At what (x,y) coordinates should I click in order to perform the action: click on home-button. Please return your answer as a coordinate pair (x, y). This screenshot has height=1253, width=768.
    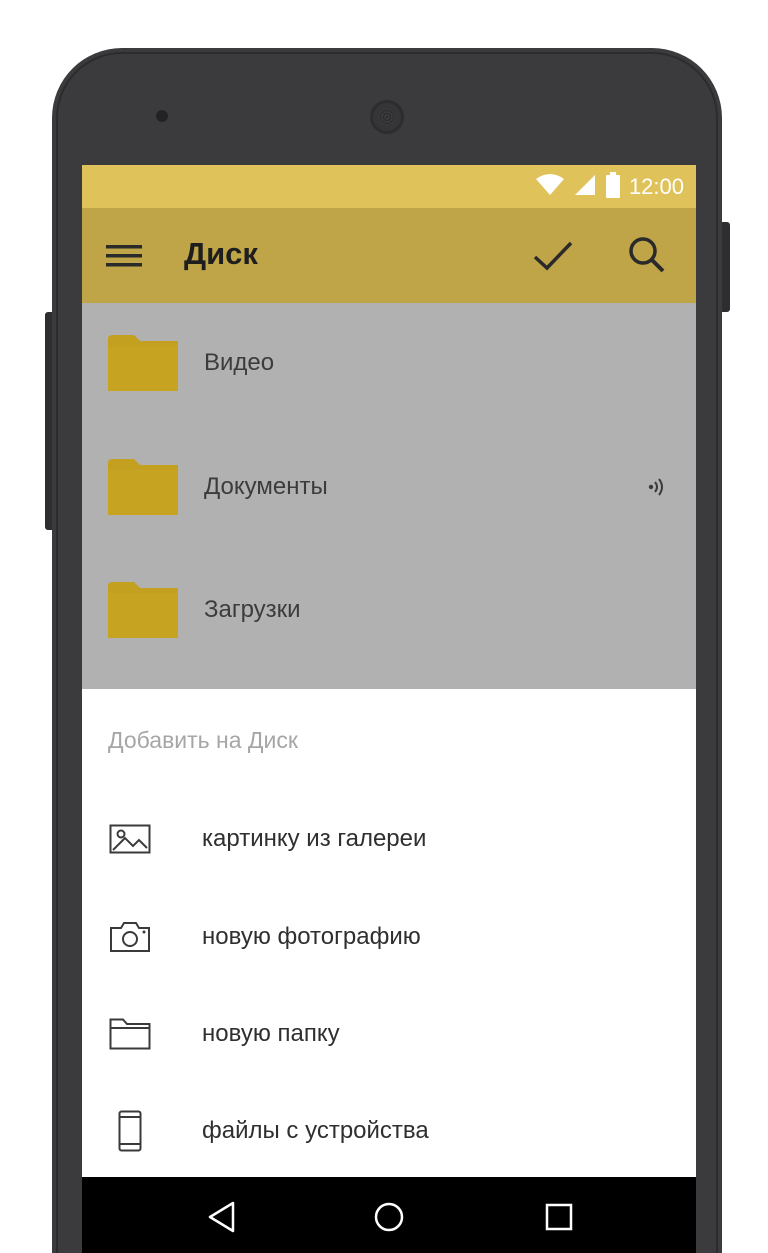
    Looking at the image, I should click on (389, 1217).